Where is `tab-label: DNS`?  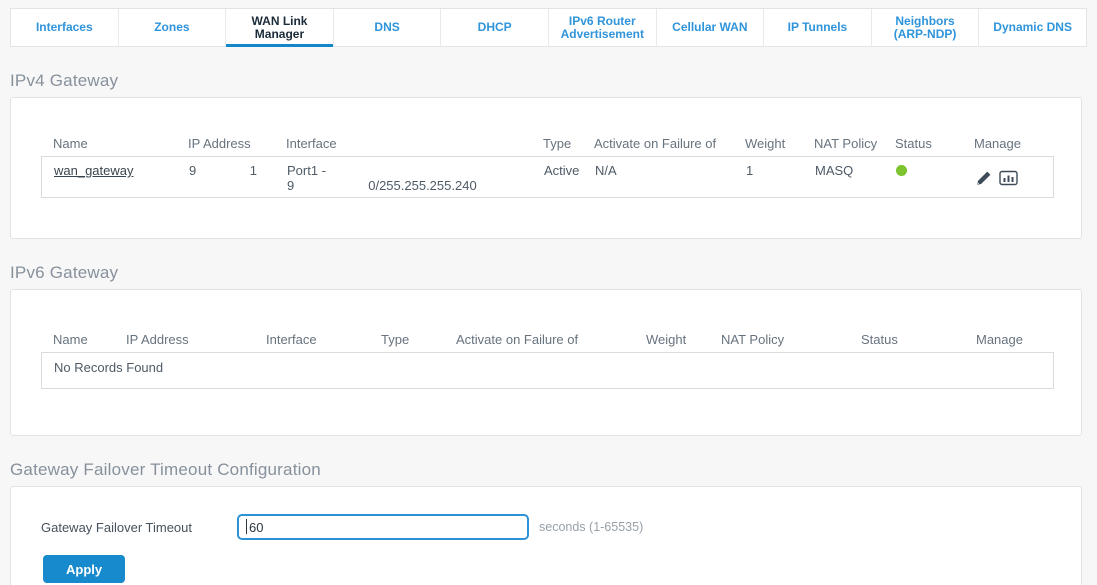
tab-label: DNS is located at coordinates (387, 27).